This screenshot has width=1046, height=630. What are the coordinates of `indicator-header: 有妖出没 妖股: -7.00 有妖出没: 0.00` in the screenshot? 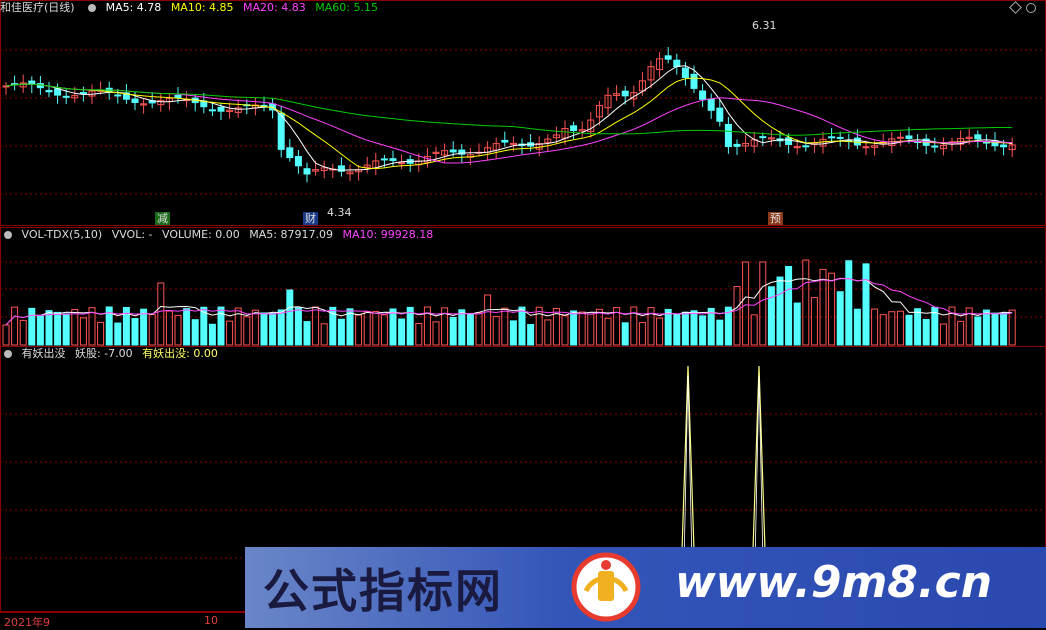 It's located at (112, 354).